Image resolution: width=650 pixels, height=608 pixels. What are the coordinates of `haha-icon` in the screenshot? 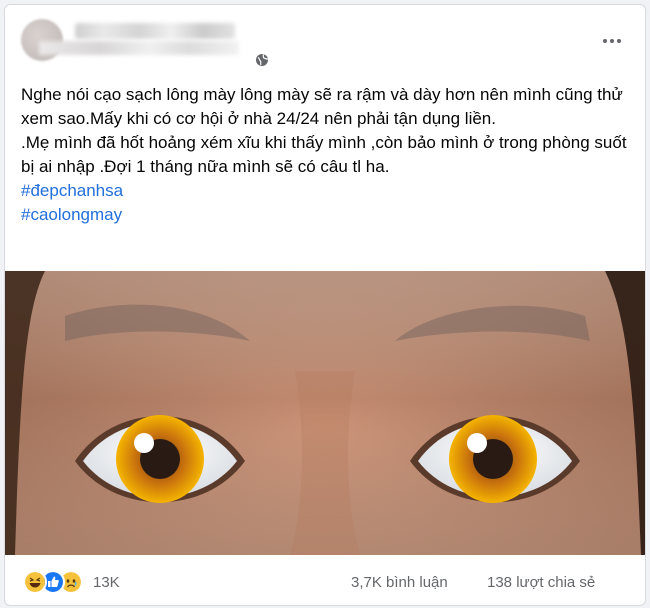 It's located at (35, 582).